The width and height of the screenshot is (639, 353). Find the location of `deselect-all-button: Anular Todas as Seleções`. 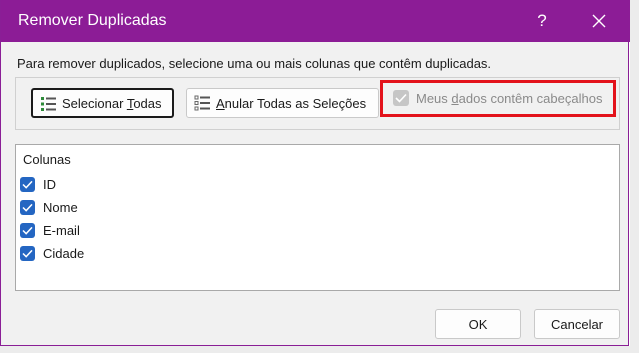

deselect-all-button: Anular Todas as Seleções is located at coordinates (282, 103).